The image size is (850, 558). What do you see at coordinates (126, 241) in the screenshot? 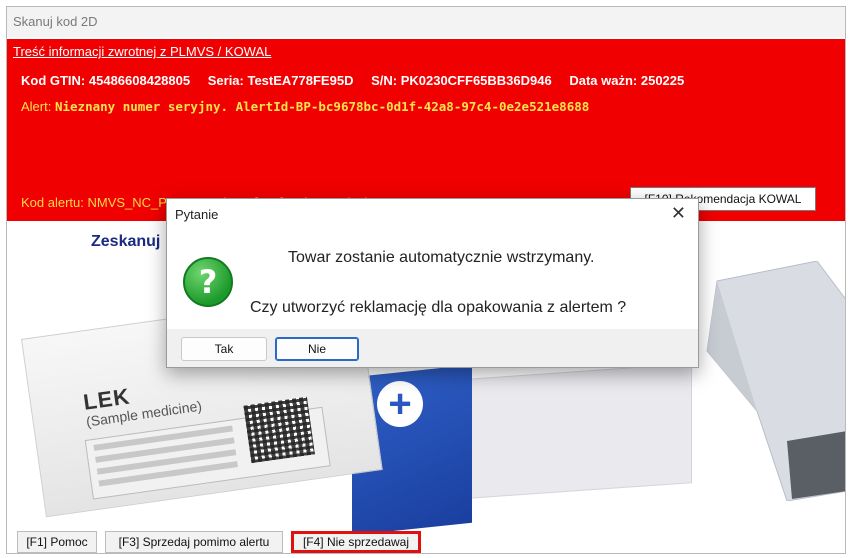
I see `scan-heading: Zeskanuj` at bounding box center [126, 241].